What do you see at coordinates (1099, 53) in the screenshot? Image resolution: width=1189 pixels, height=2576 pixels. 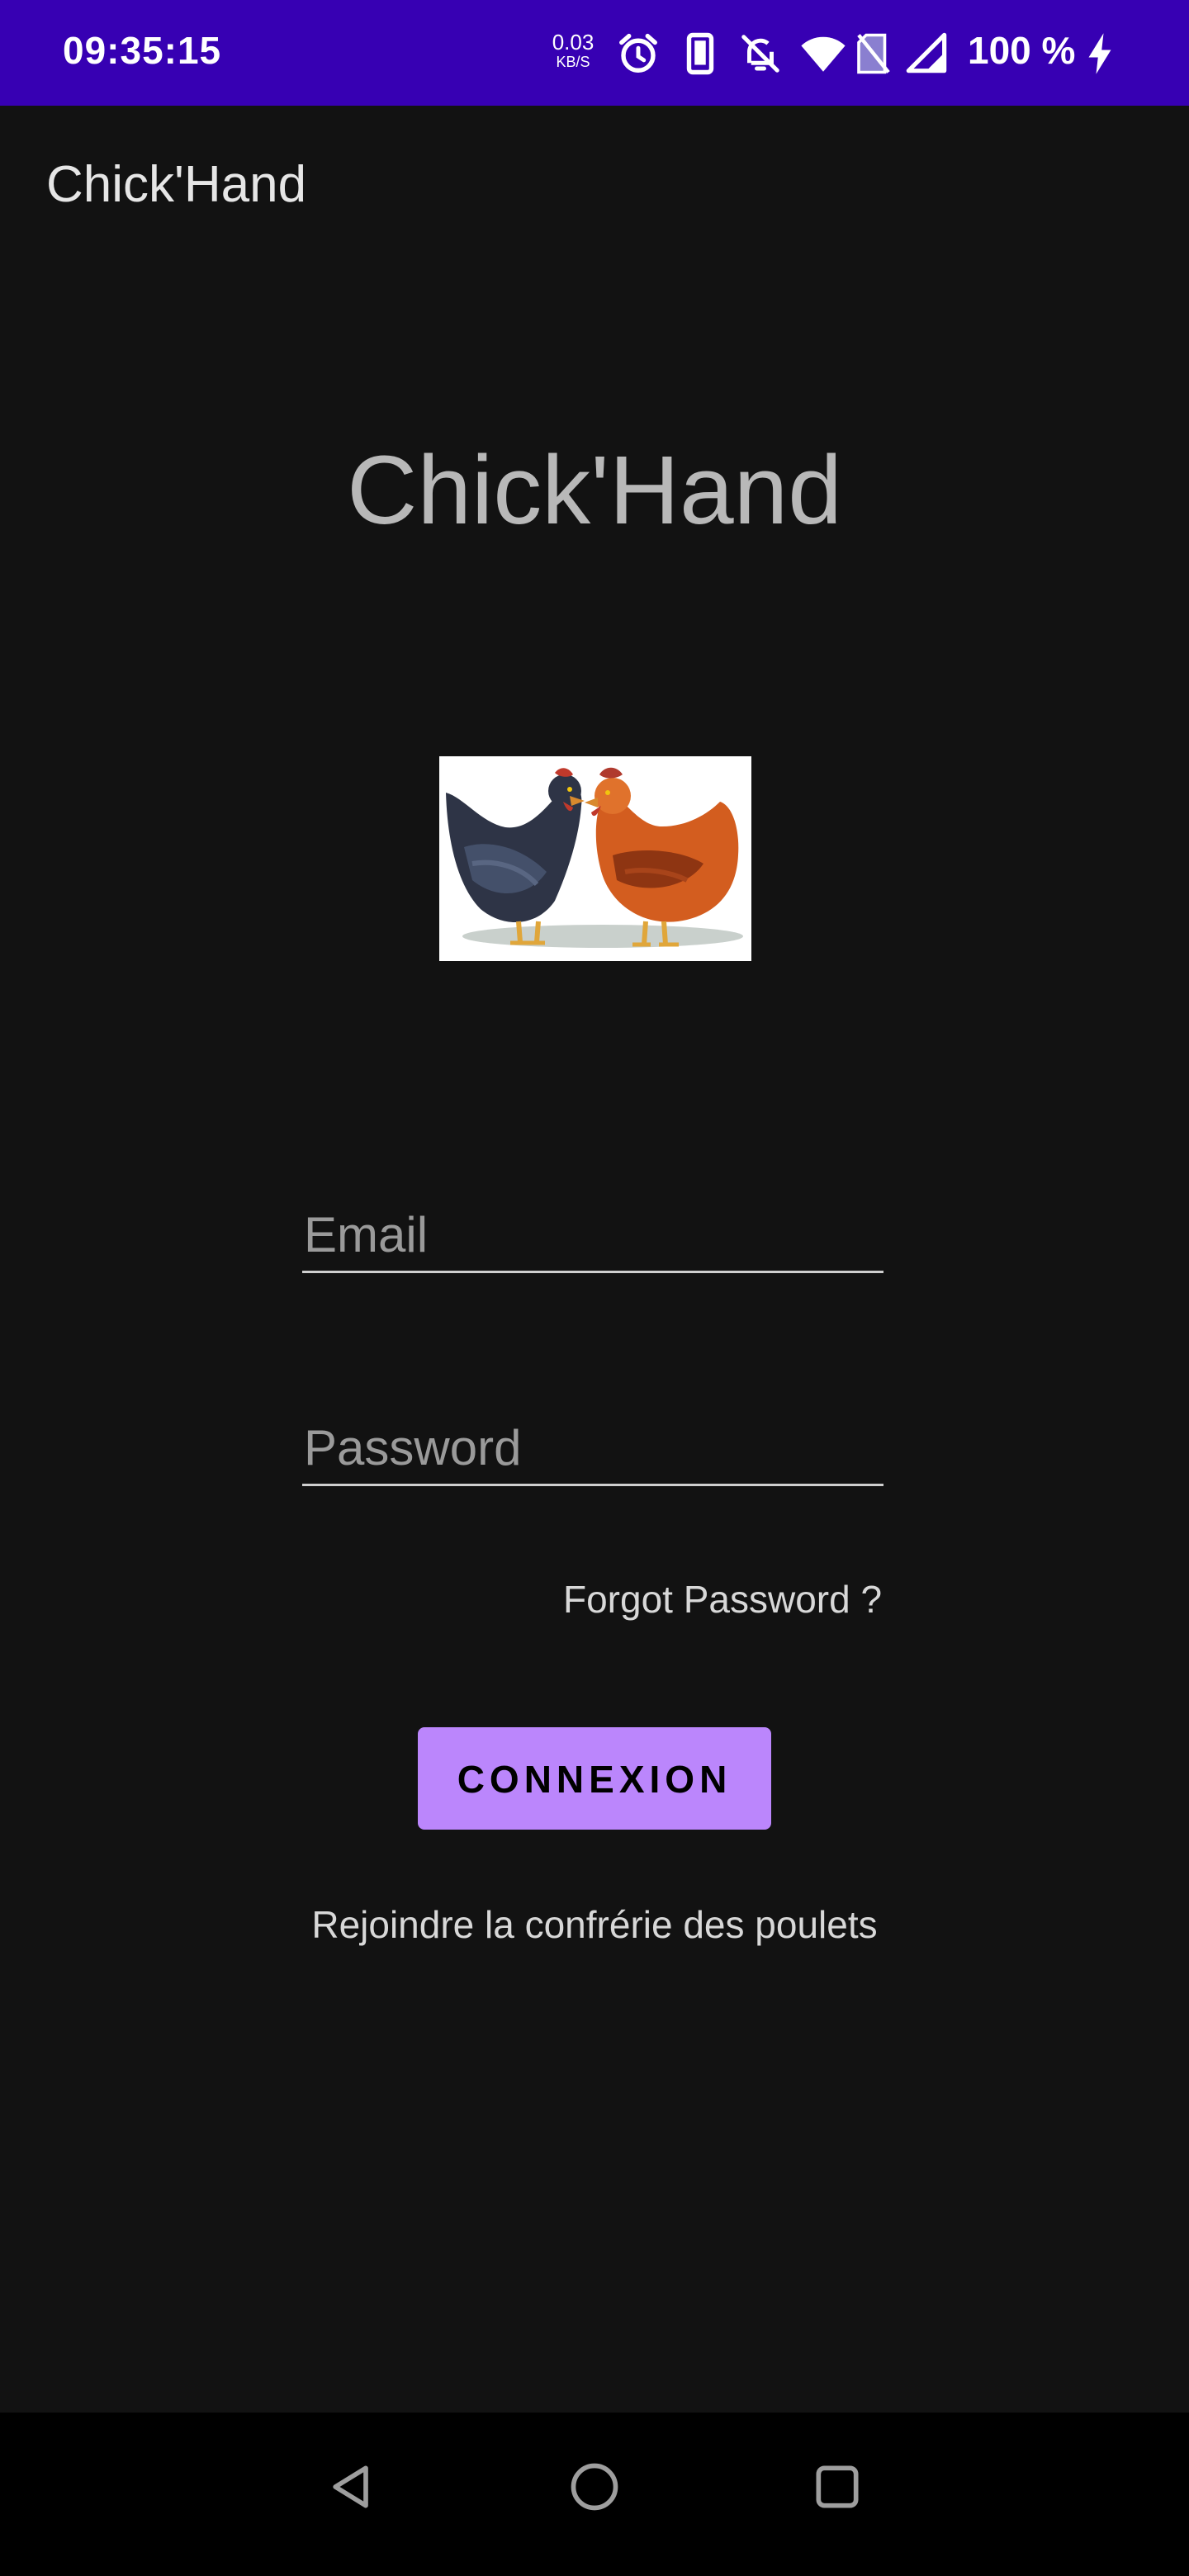 I see `charging-icon` at bounding box center [1099, 53].